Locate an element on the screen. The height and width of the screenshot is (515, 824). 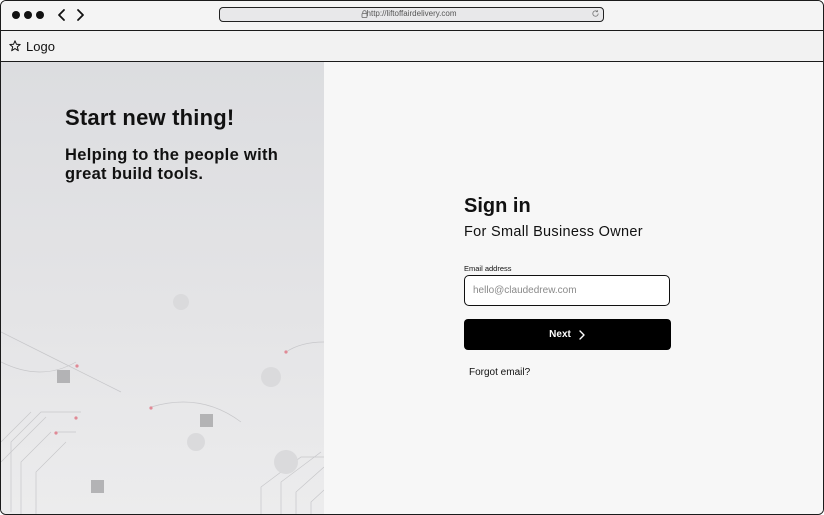
signin-subtitle: For Small Business Owner is located at coordinates (553, 232).